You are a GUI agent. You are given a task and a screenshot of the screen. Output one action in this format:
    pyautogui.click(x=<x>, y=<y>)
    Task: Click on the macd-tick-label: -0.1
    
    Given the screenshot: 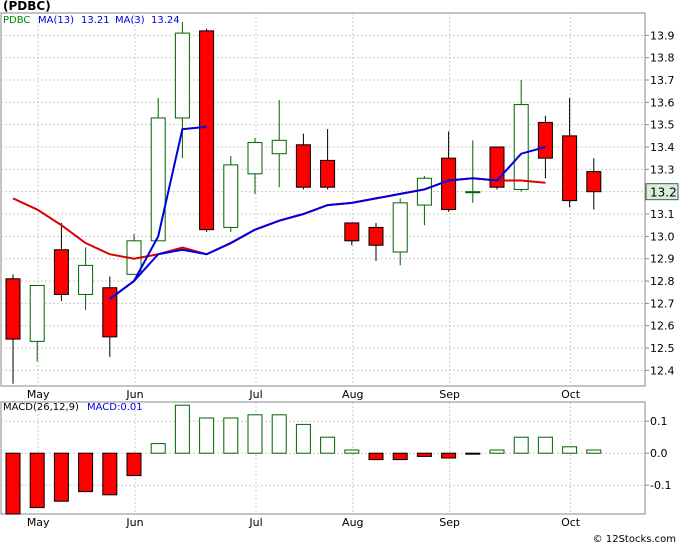 What is the action you would take?
    pyautogui.click(x=660, y=485)
    